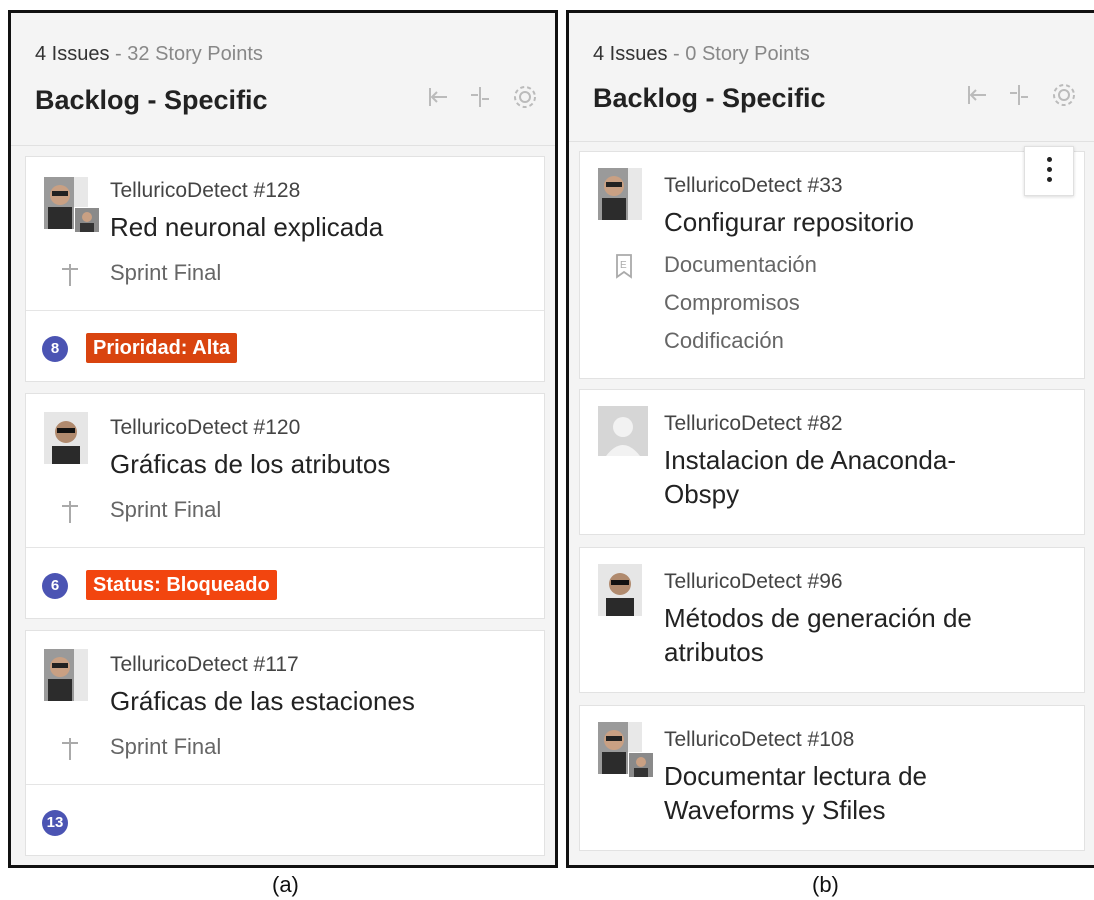 Image resolution: width=1094 pixels, height=900 pixels. What do you see at coordinates (55, 823) in the screenshot?
I see `story-points-badge: 13` at bounding box center [55, 823].